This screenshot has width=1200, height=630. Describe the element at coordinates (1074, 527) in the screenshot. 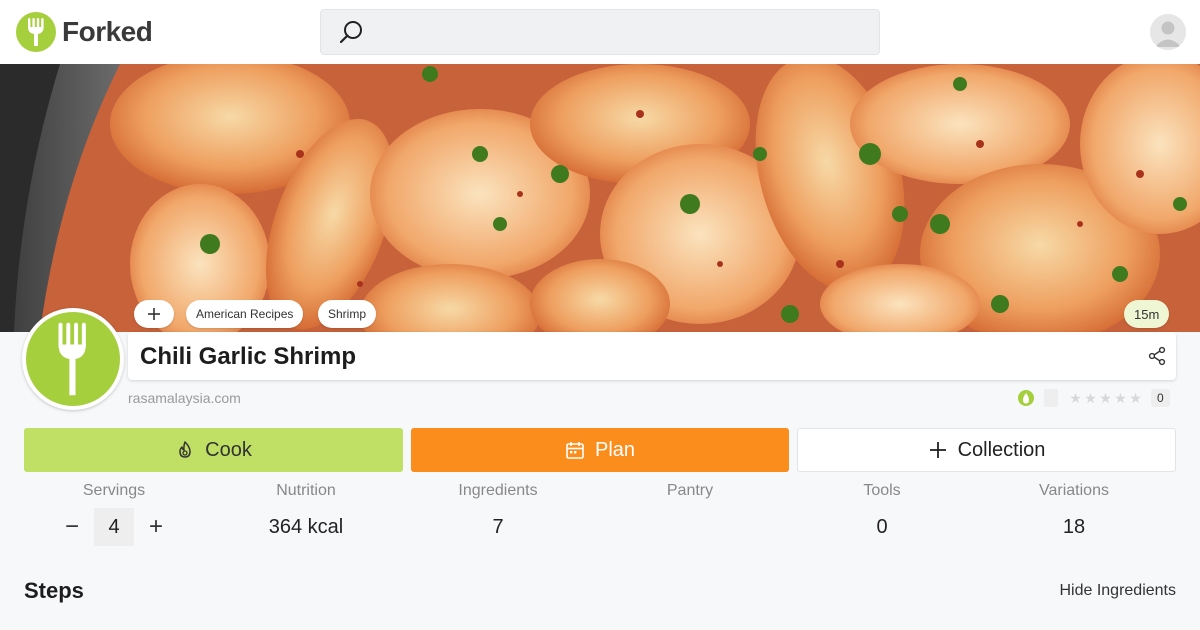

I see `variations-count: 18` at that location.